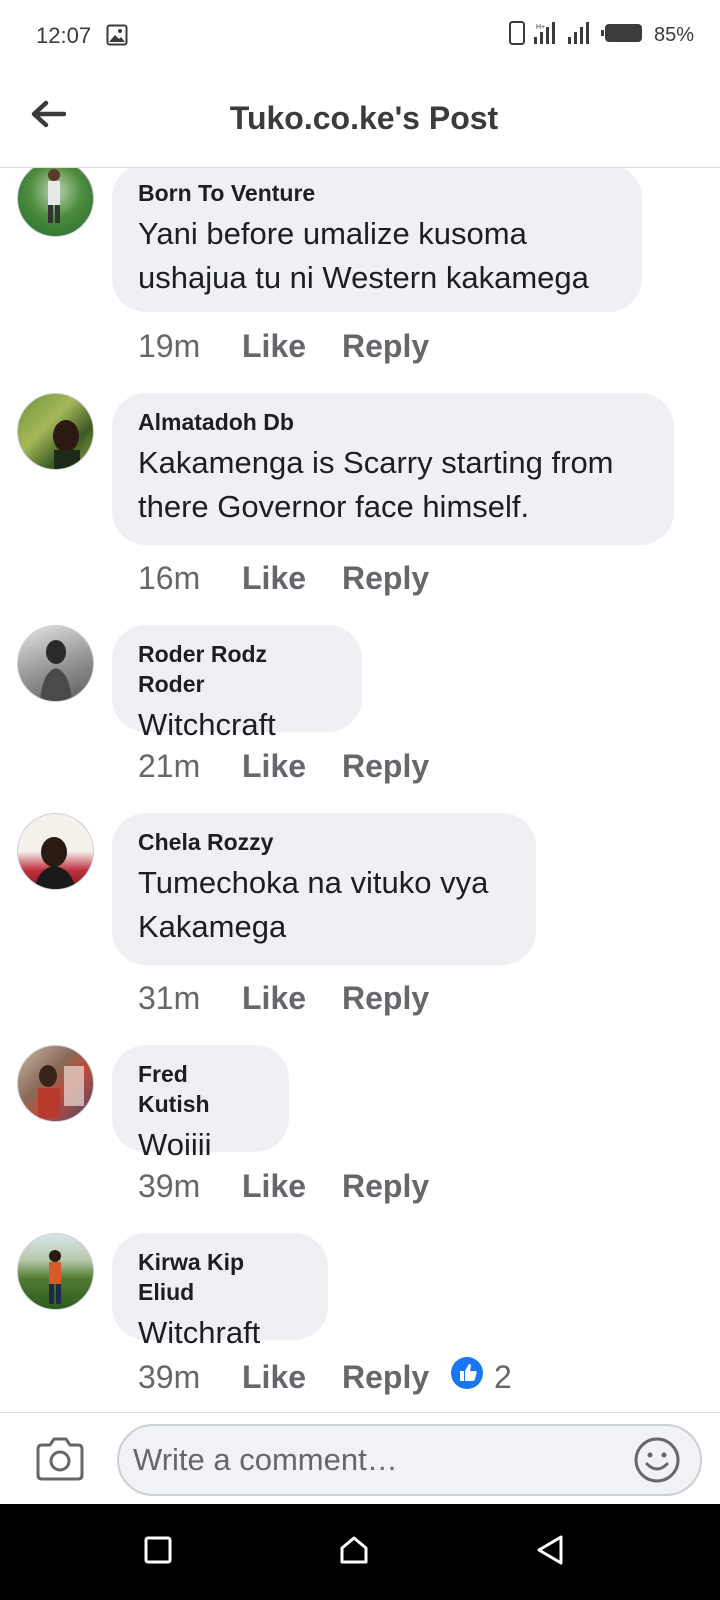  Describe the element at coordinates (220, 1277) in the screenshot. I see `comment-author: Kirwa Kip Eliud` at that location.